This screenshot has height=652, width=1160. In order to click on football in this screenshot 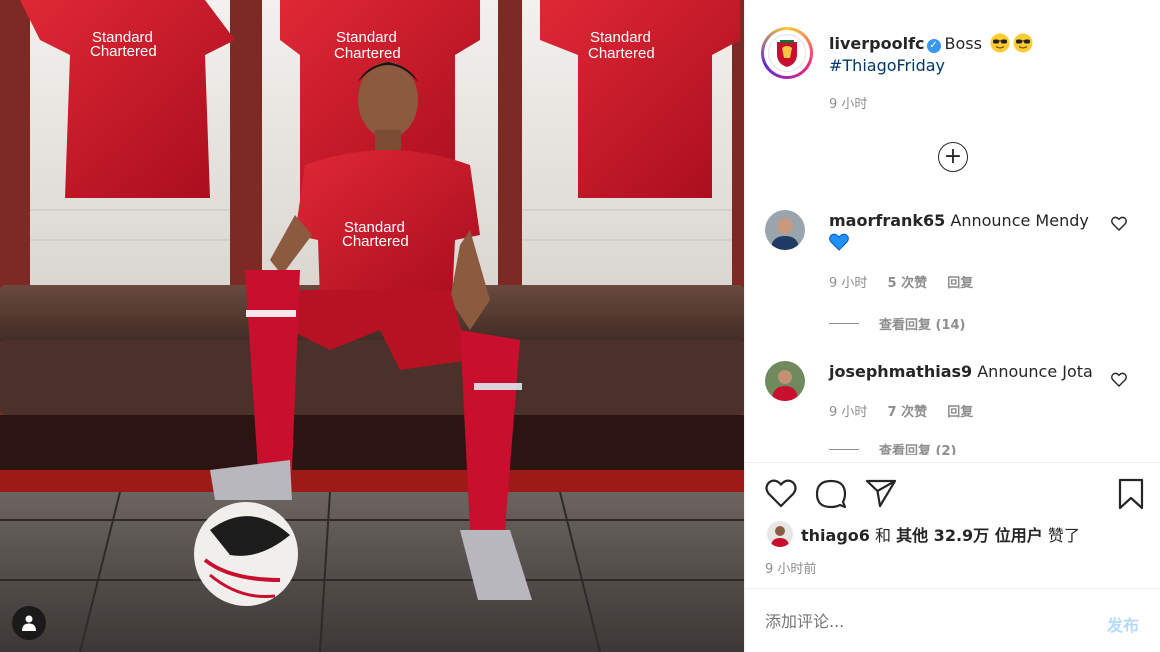, I will do `click(246, 554)`.